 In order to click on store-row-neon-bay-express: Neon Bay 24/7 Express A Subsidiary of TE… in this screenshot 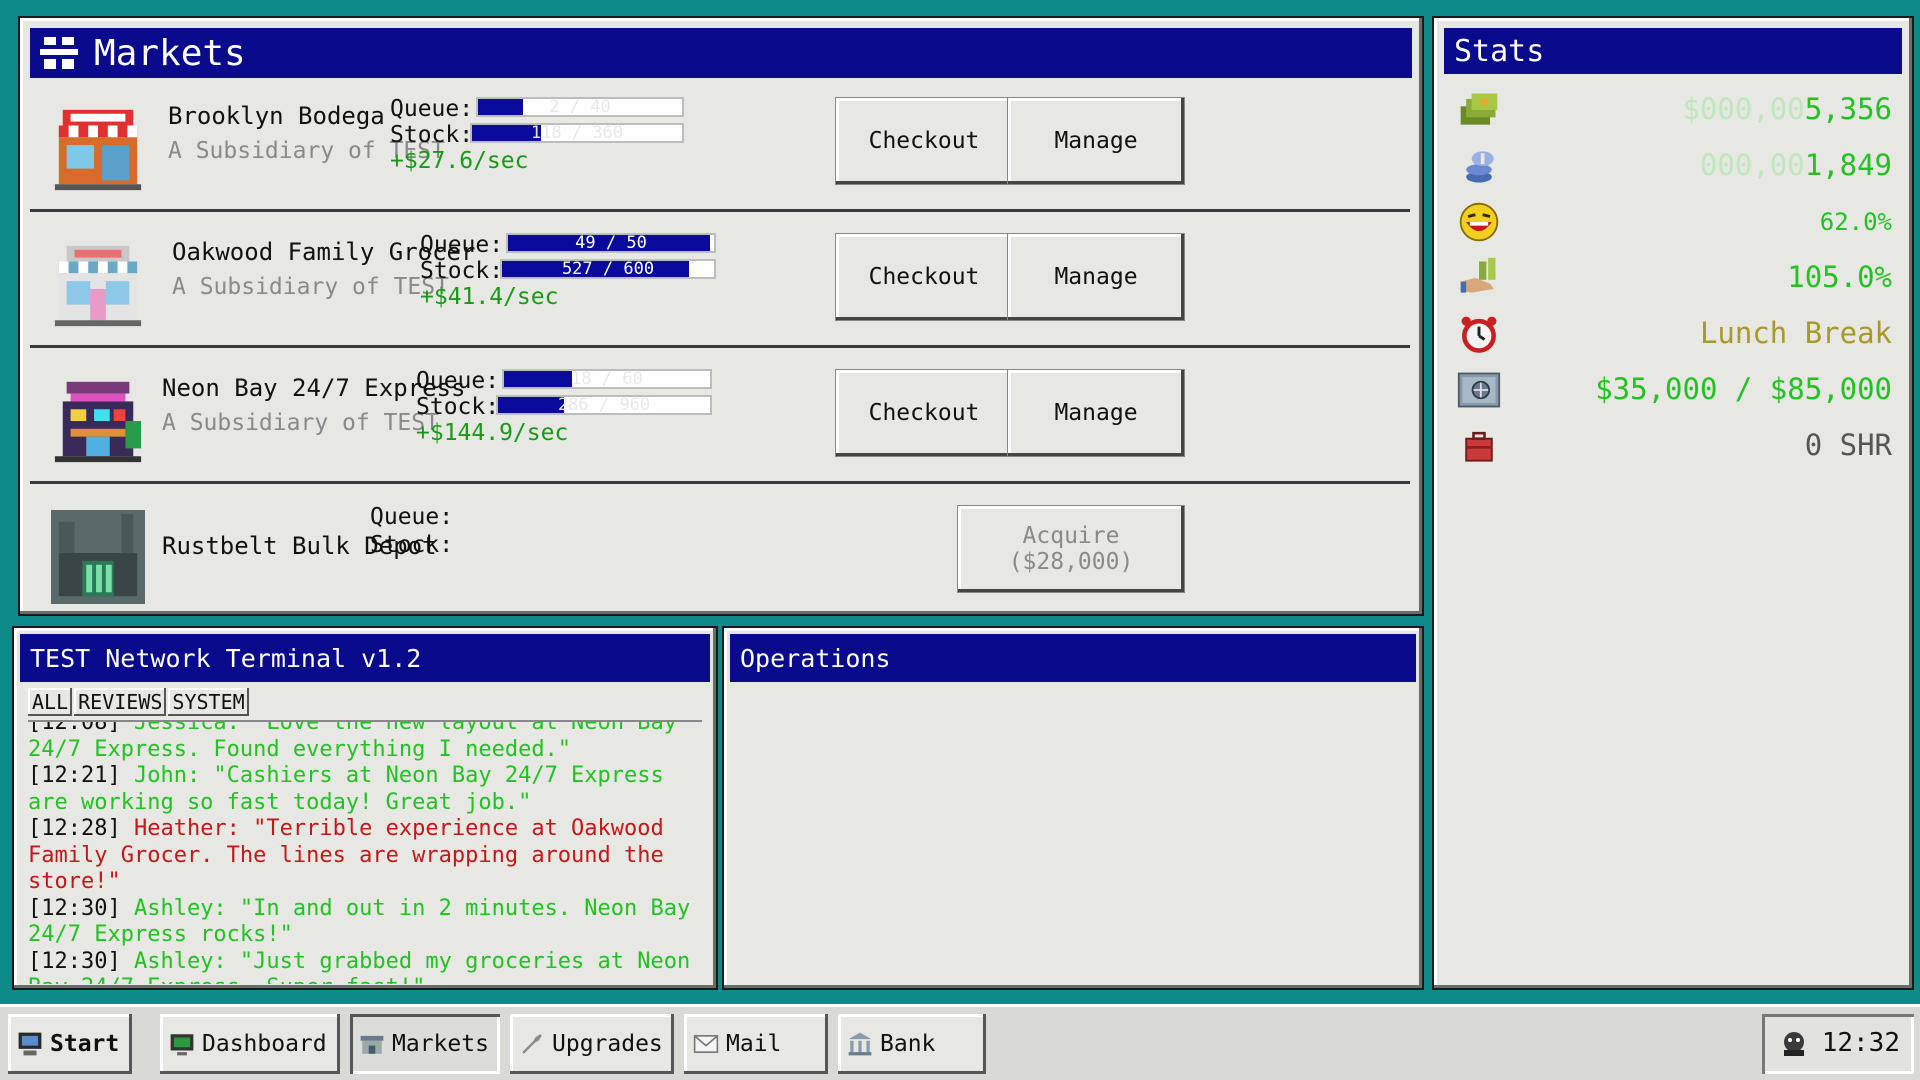, I will do `click(720, 420)`.